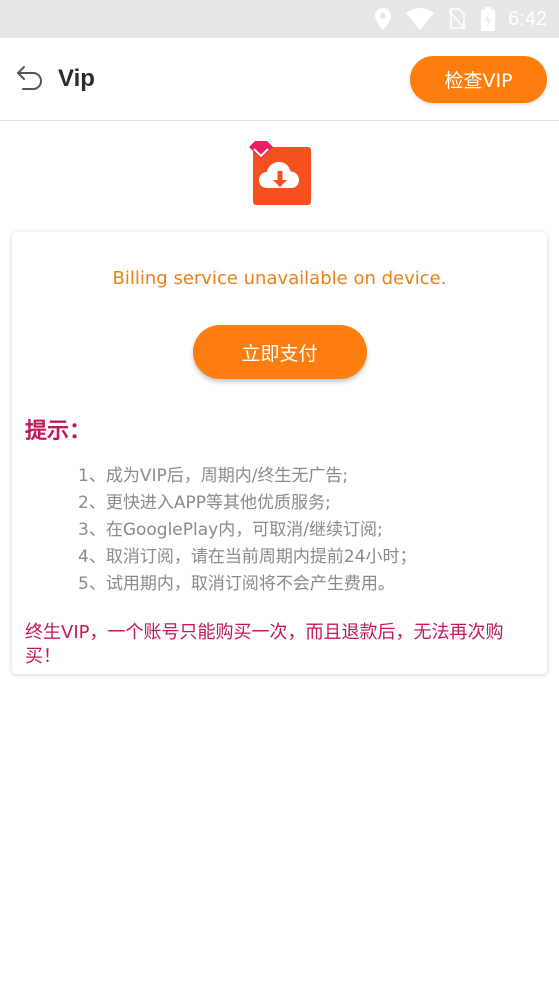  I want to click on page-title: Vip, so click(76, 78).